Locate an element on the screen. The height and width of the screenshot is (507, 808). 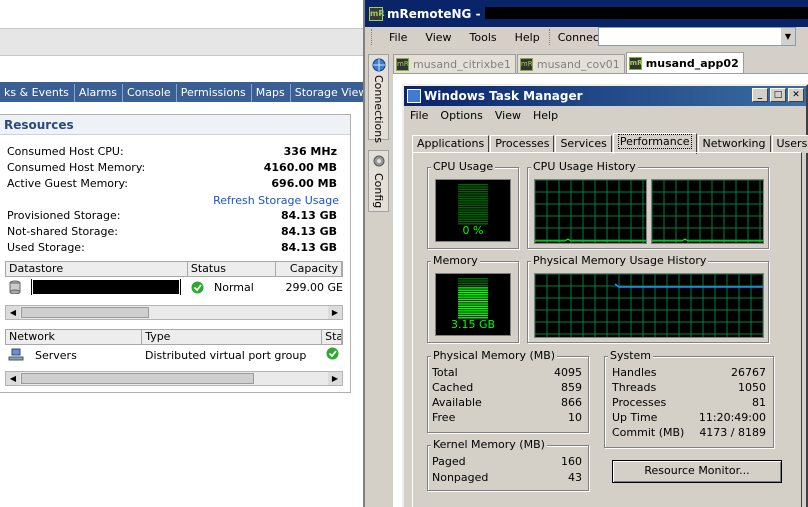
memory-history-graph is located at coordinates (649, 305).